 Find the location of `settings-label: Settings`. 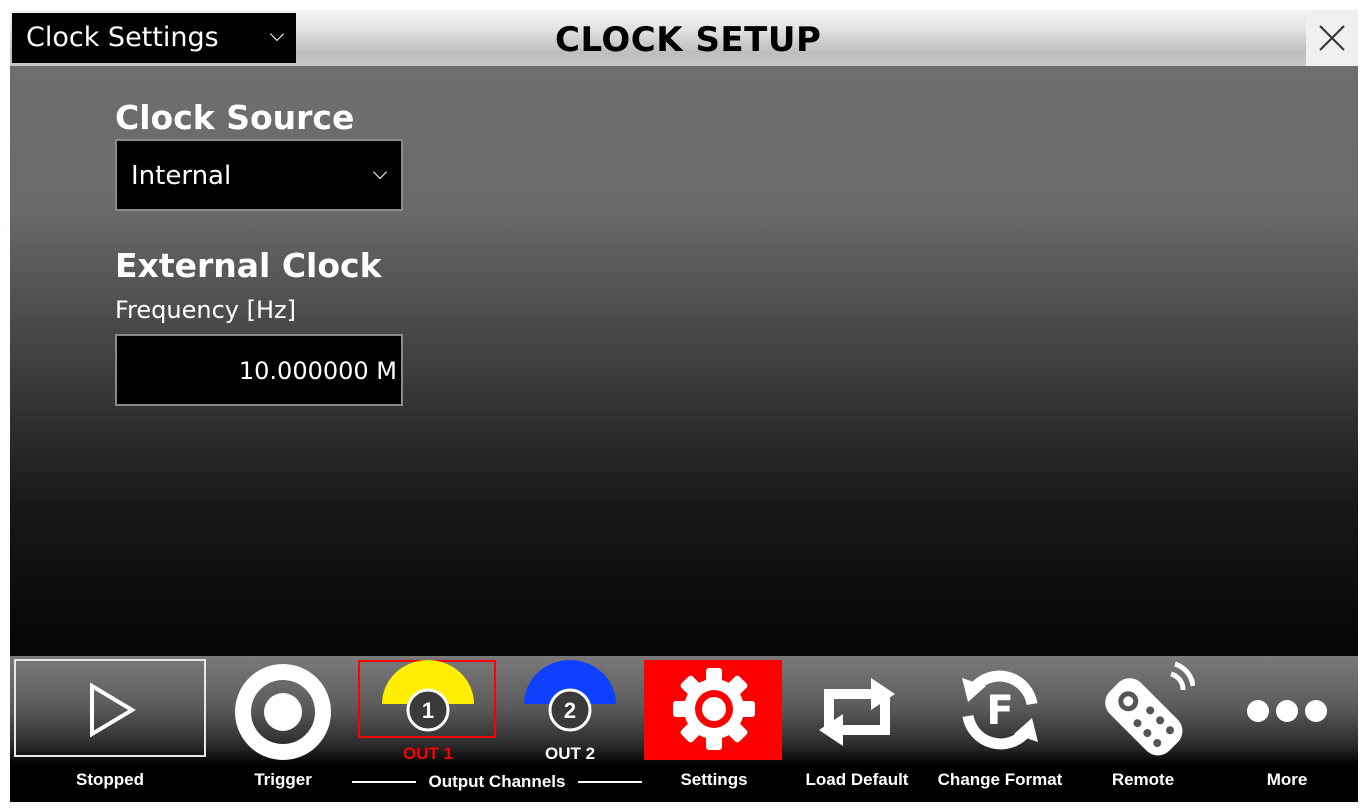

settings-label: Settings is located at coordinates (714, 779).